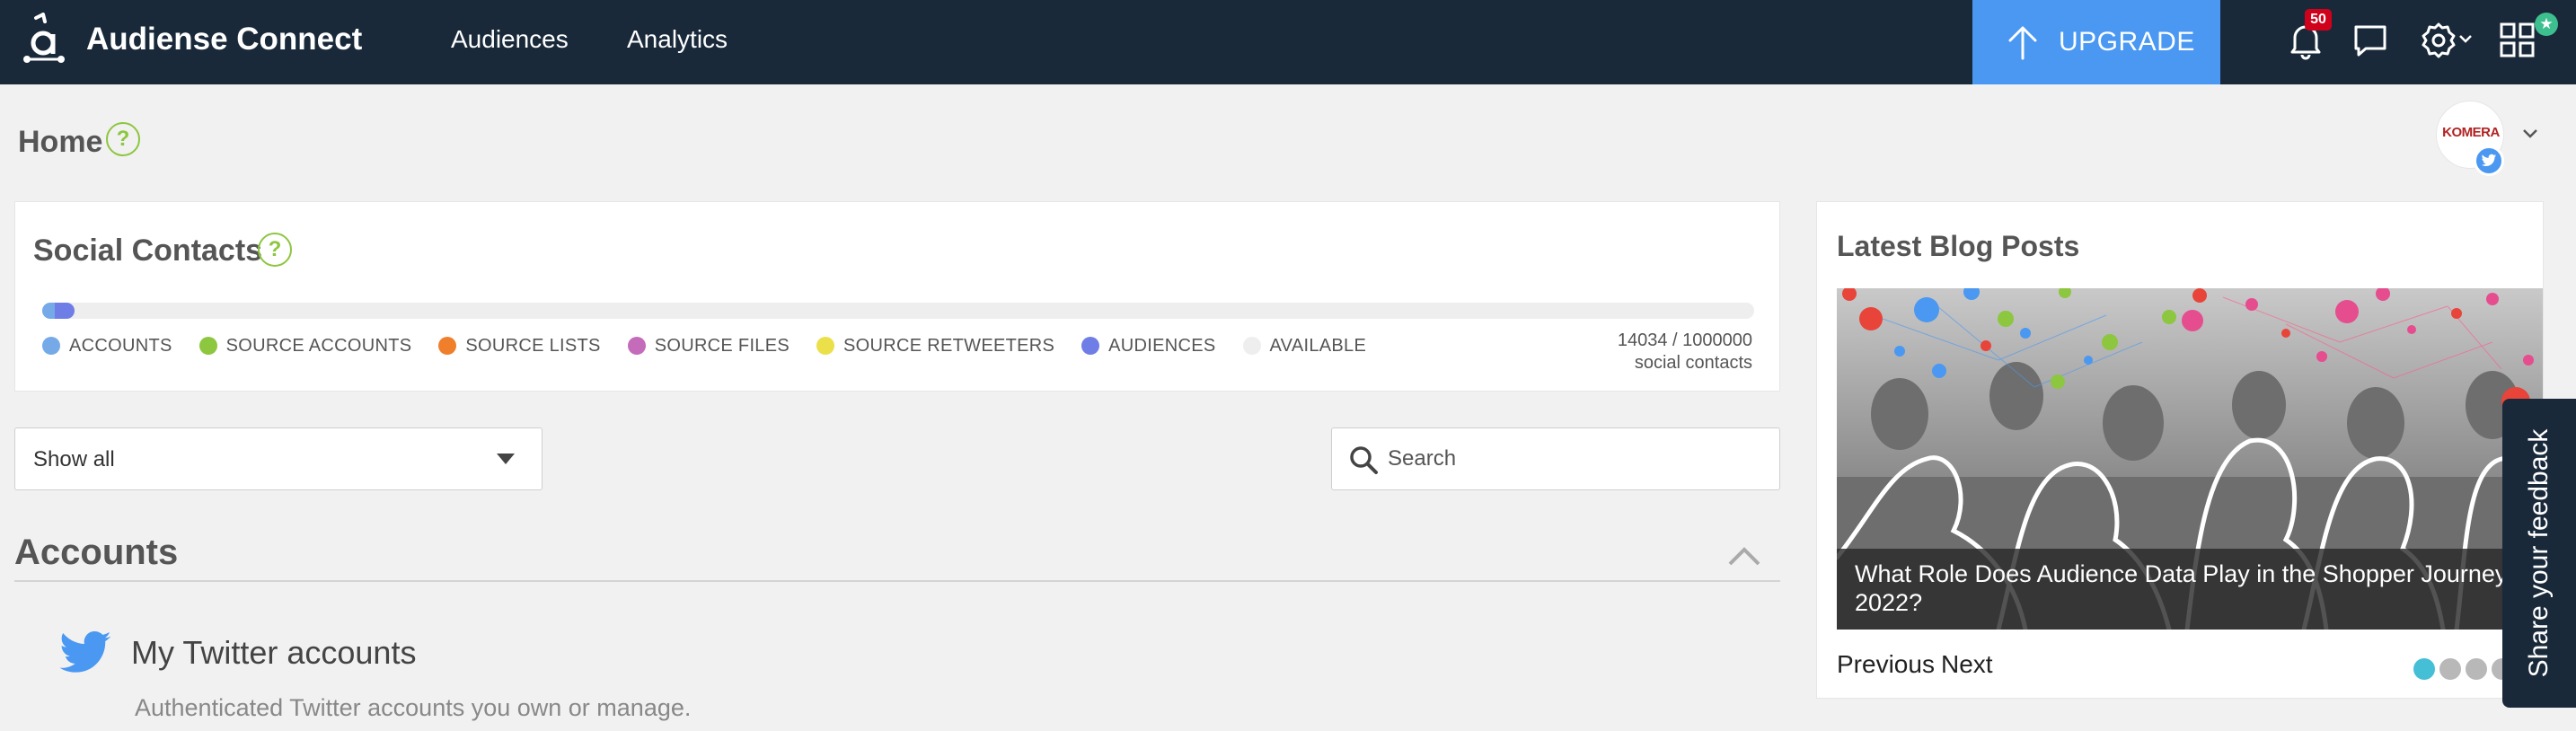  I want to click on usage-bar-audiences-segment, so click(65, 311).